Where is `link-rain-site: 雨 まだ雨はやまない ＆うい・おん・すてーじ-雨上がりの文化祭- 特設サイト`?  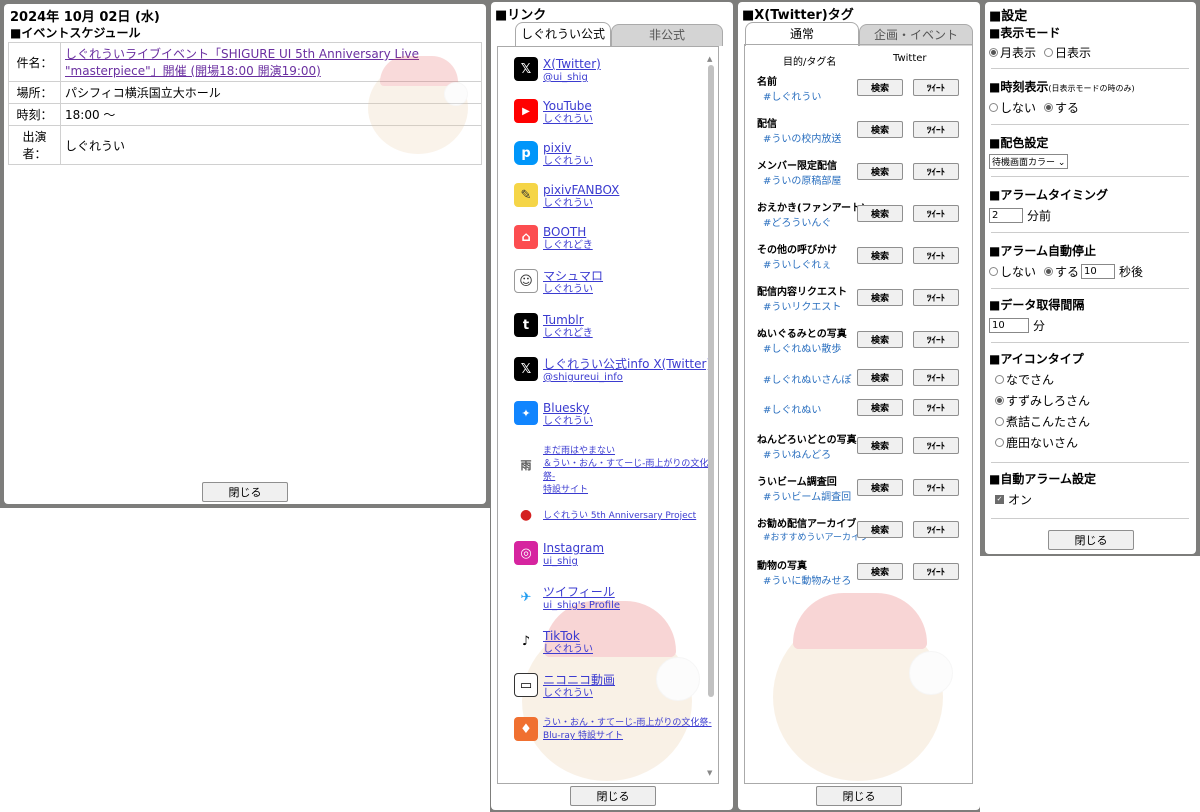
link-rain-site: 雨 まだ雨はやまない ＆うい・おん・すてーじ-雨上がりの文化祭- 特設サイト is located at coordinates (616, 471).